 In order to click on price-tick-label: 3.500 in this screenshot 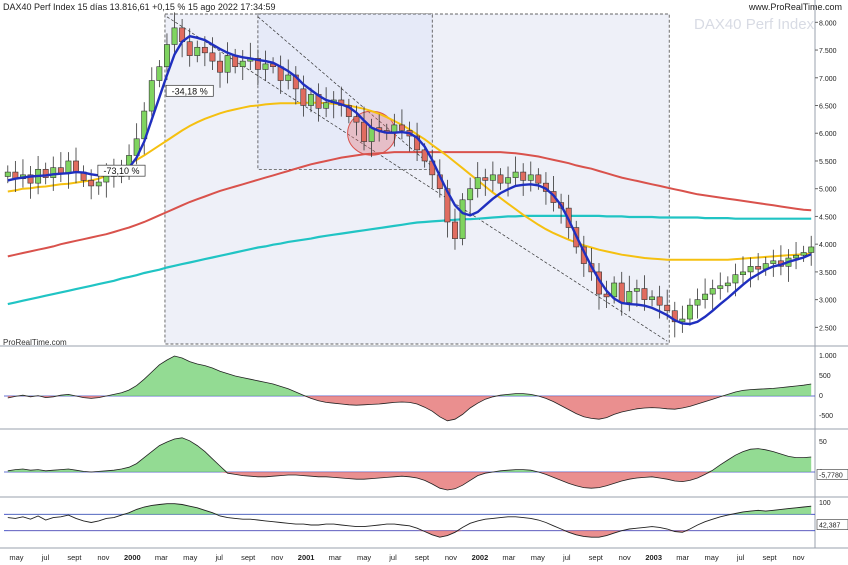, I will do `click(828, 273)`.